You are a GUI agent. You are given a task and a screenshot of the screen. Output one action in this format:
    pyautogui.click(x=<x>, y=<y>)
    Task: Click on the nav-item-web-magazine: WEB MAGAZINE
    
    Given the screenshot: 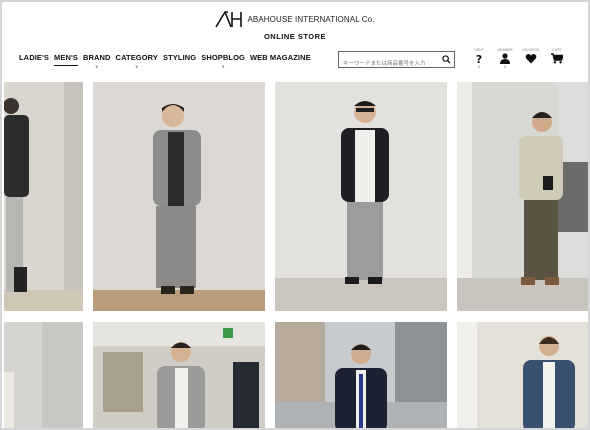 What is the action you would take?
    pyautogui.click(x=280, y=57)
    